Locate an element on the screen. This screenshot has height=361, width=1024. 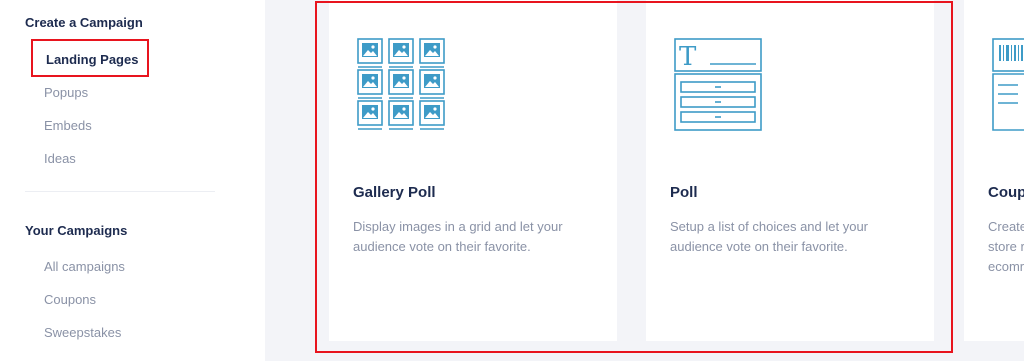
image-grid-icon is located at coordinates (401, 84).